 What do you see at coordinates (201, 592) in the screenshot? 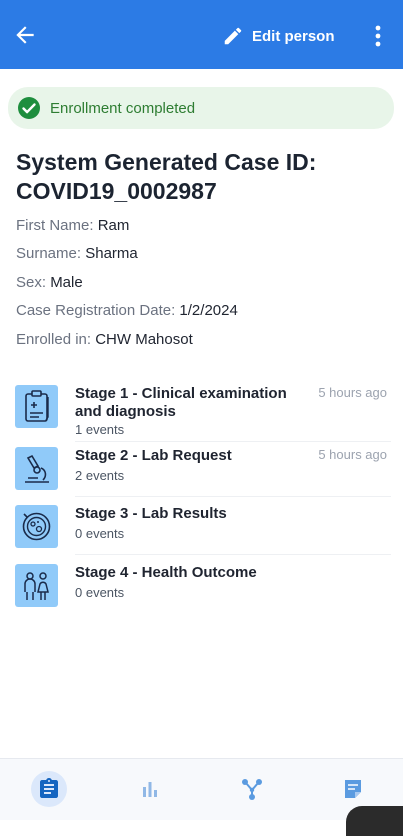
I see `stage-item-health-outcome: Stage 4 - Health Outcome 0 events` at bounding box center [201, 592].